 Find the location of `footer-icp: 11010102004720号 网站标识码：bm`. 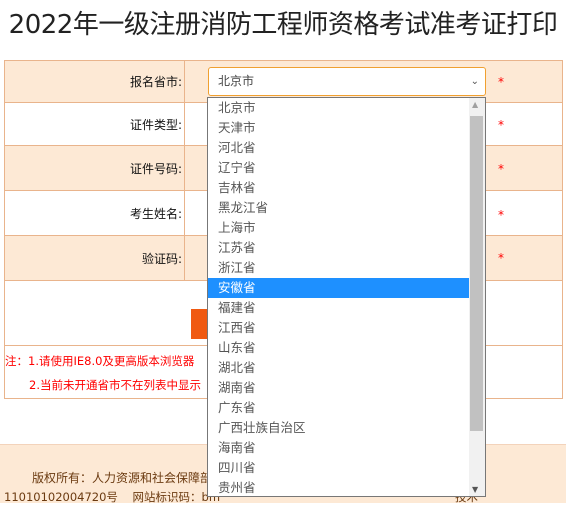

footer-icp: 11010102004720号 网站标识码：bm is located at coordinates (112, 497).